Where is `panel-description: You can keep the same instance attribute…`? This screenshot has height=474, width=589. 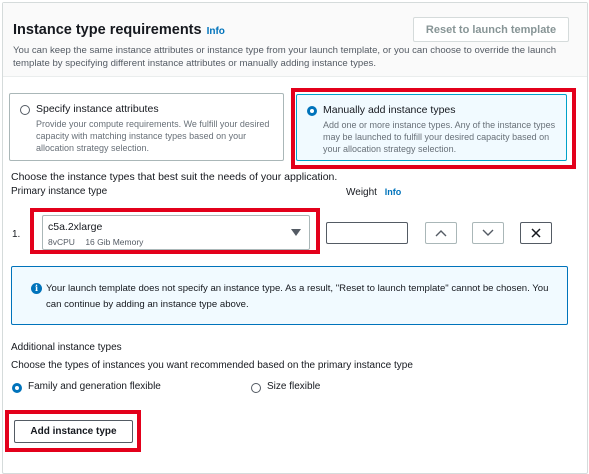 panel-description: You can keep the same instance attribute… is located at coordinates (285, 57).